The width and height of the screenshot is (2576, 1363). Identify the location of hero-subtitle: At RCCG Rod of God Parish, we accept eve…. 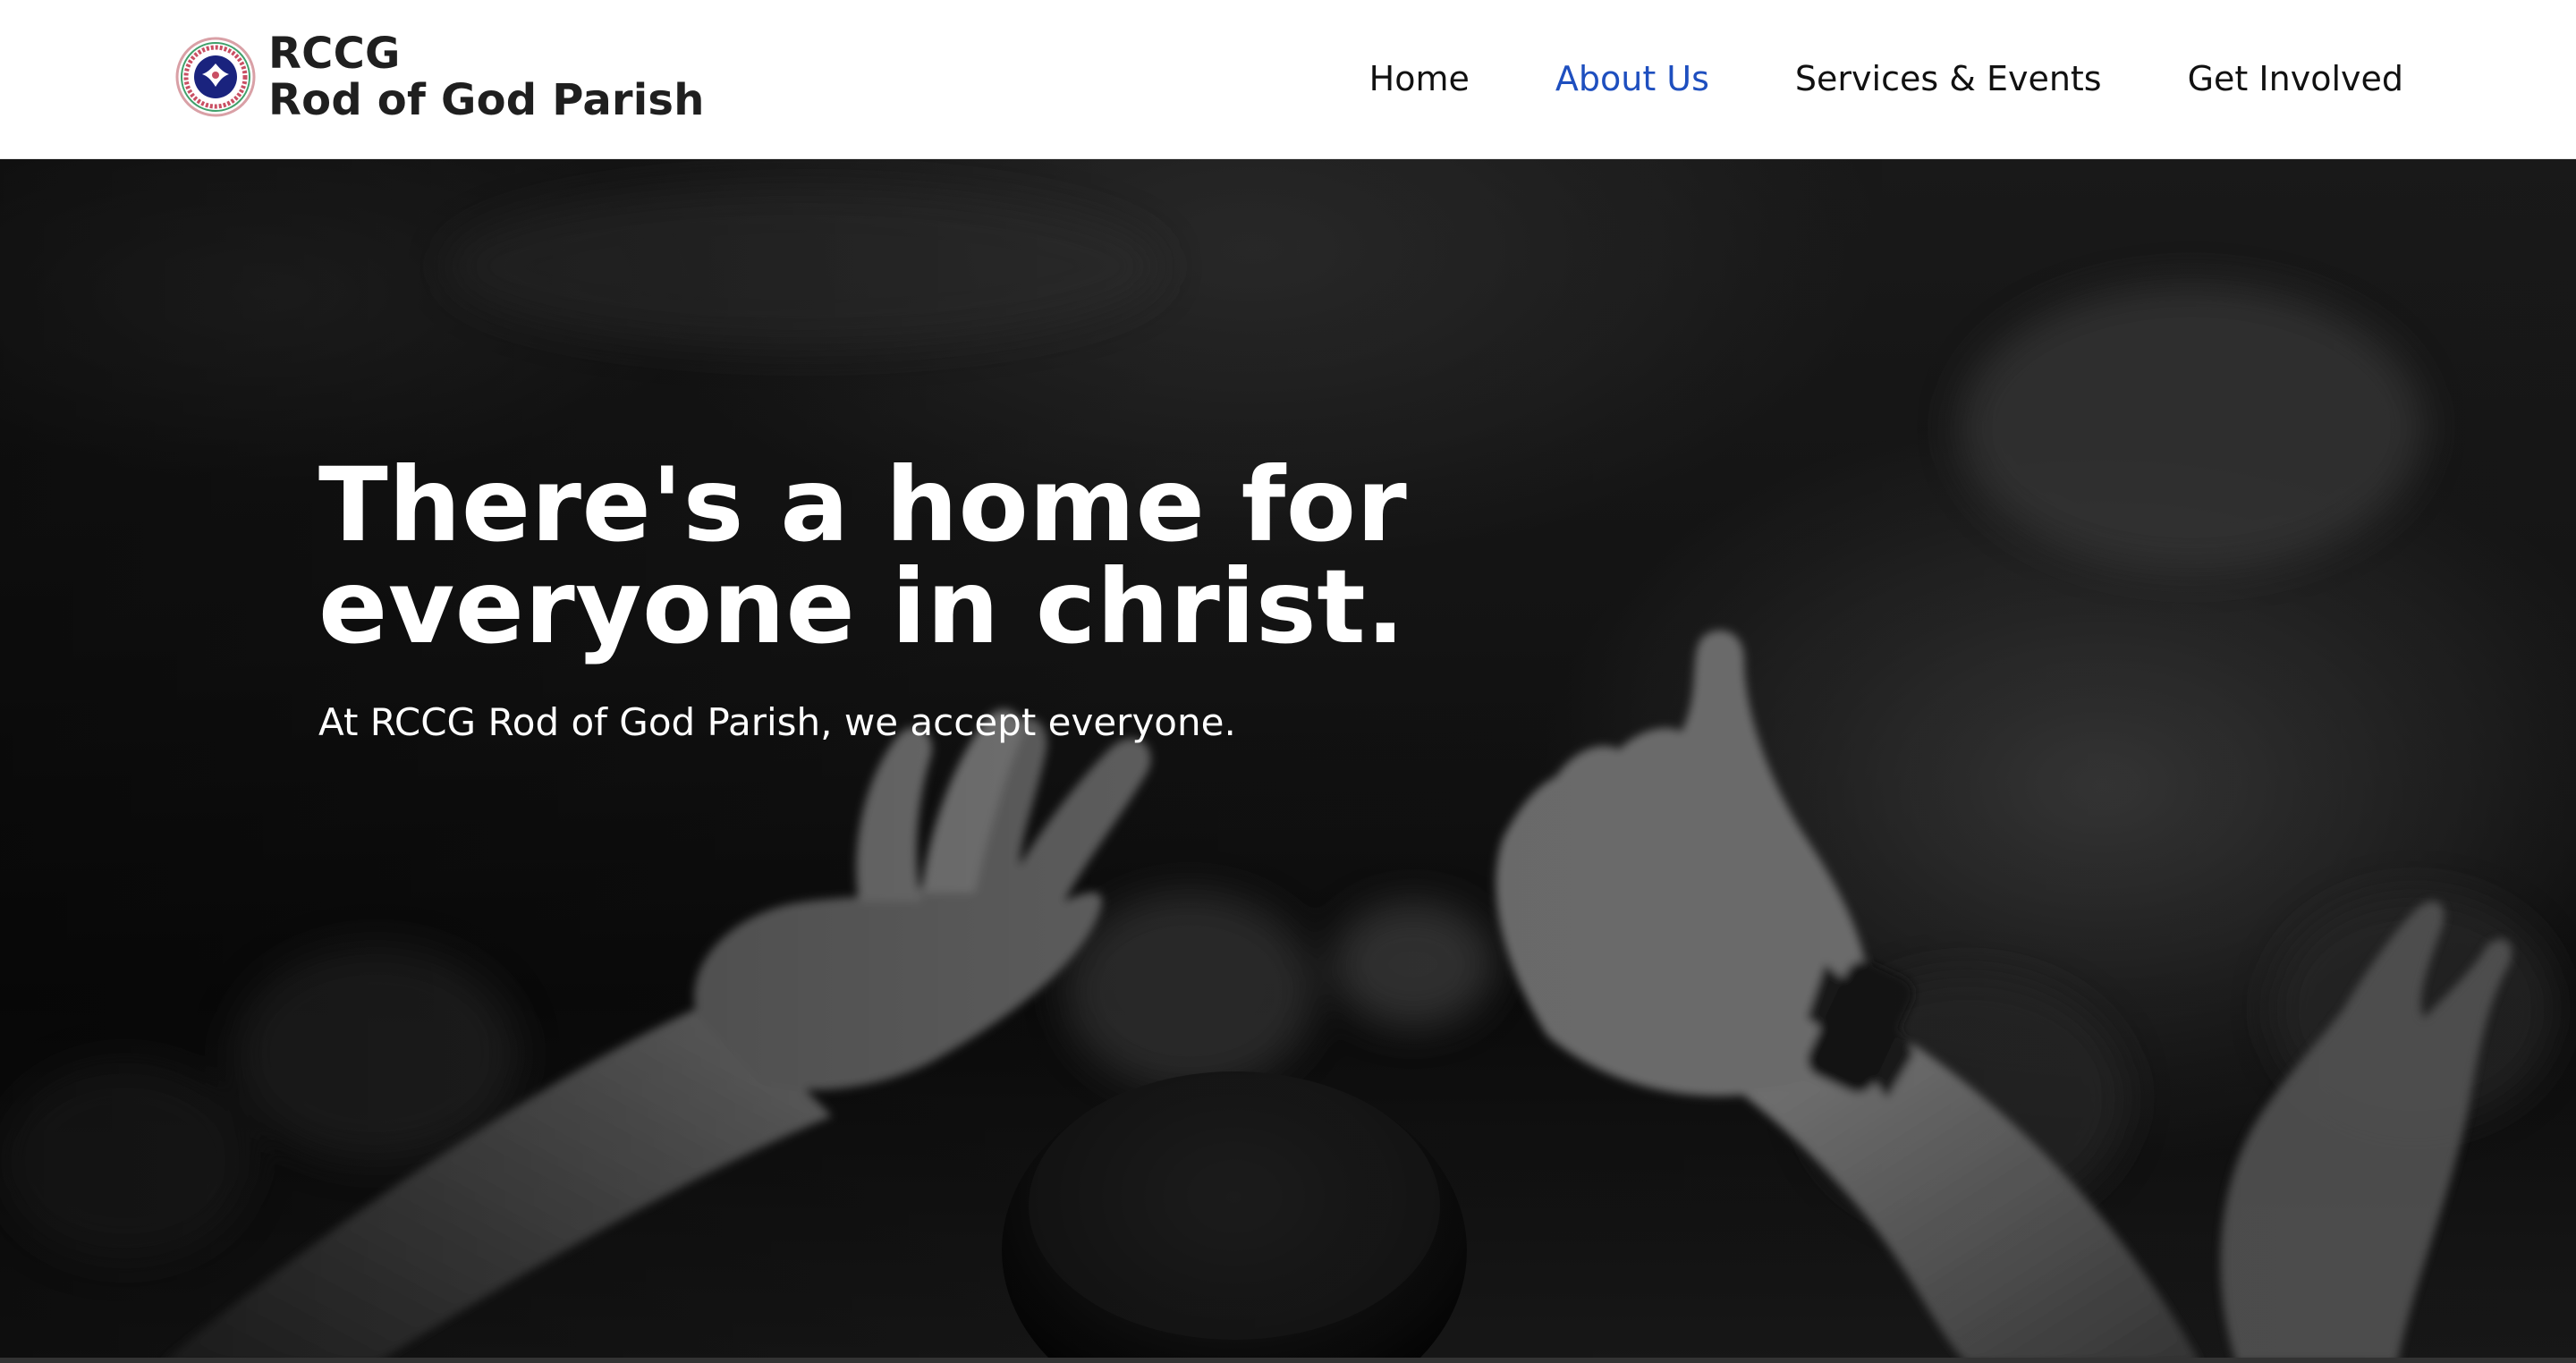
(777, 722).